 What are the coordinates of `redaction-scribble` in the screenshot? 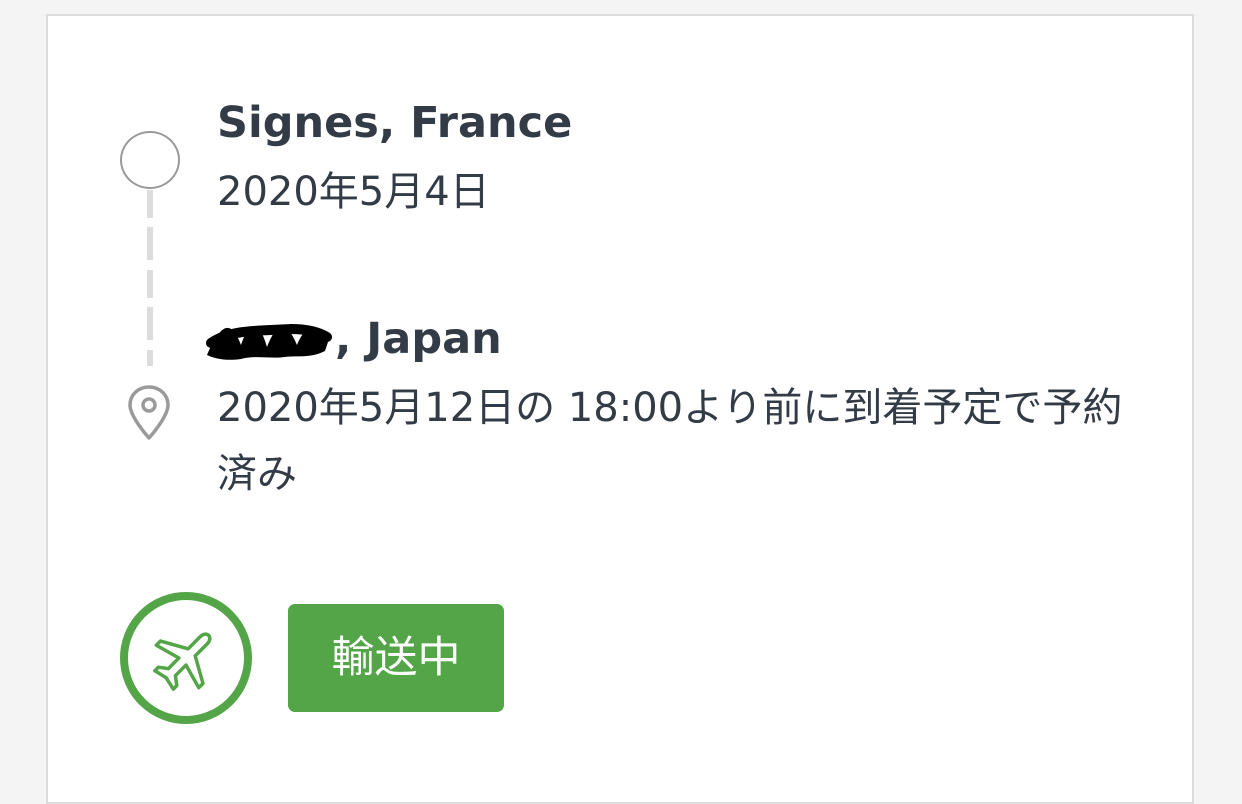 It's located at (269, 341).